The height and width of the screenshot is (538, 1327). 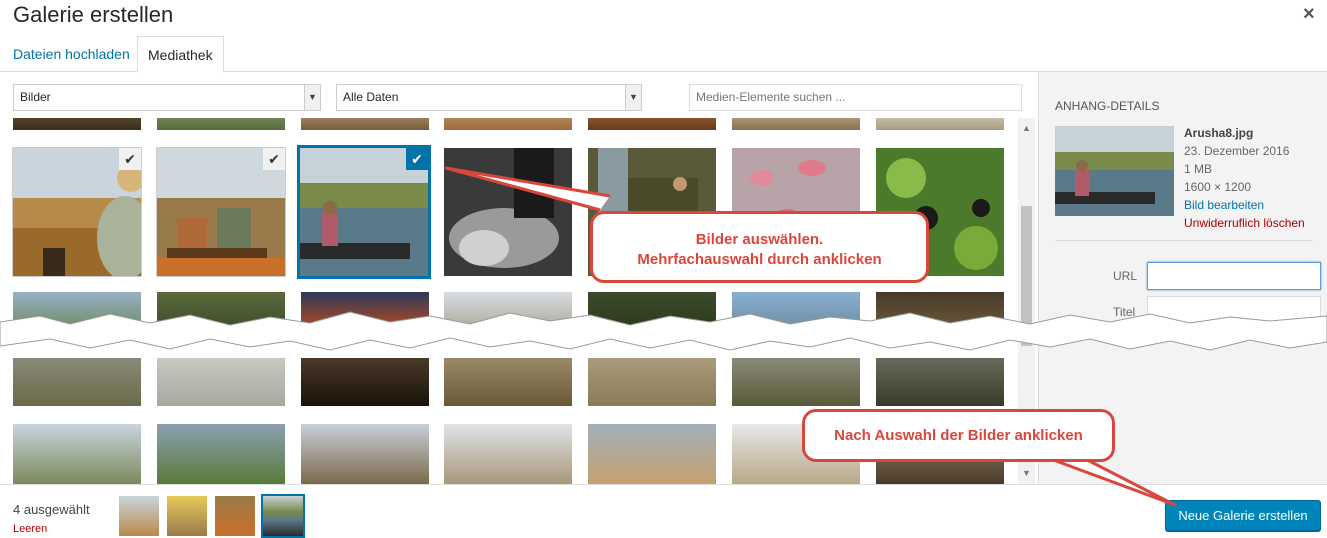 I want to click on scroll-up-icon: ▲, so click(x=1026, y=128).